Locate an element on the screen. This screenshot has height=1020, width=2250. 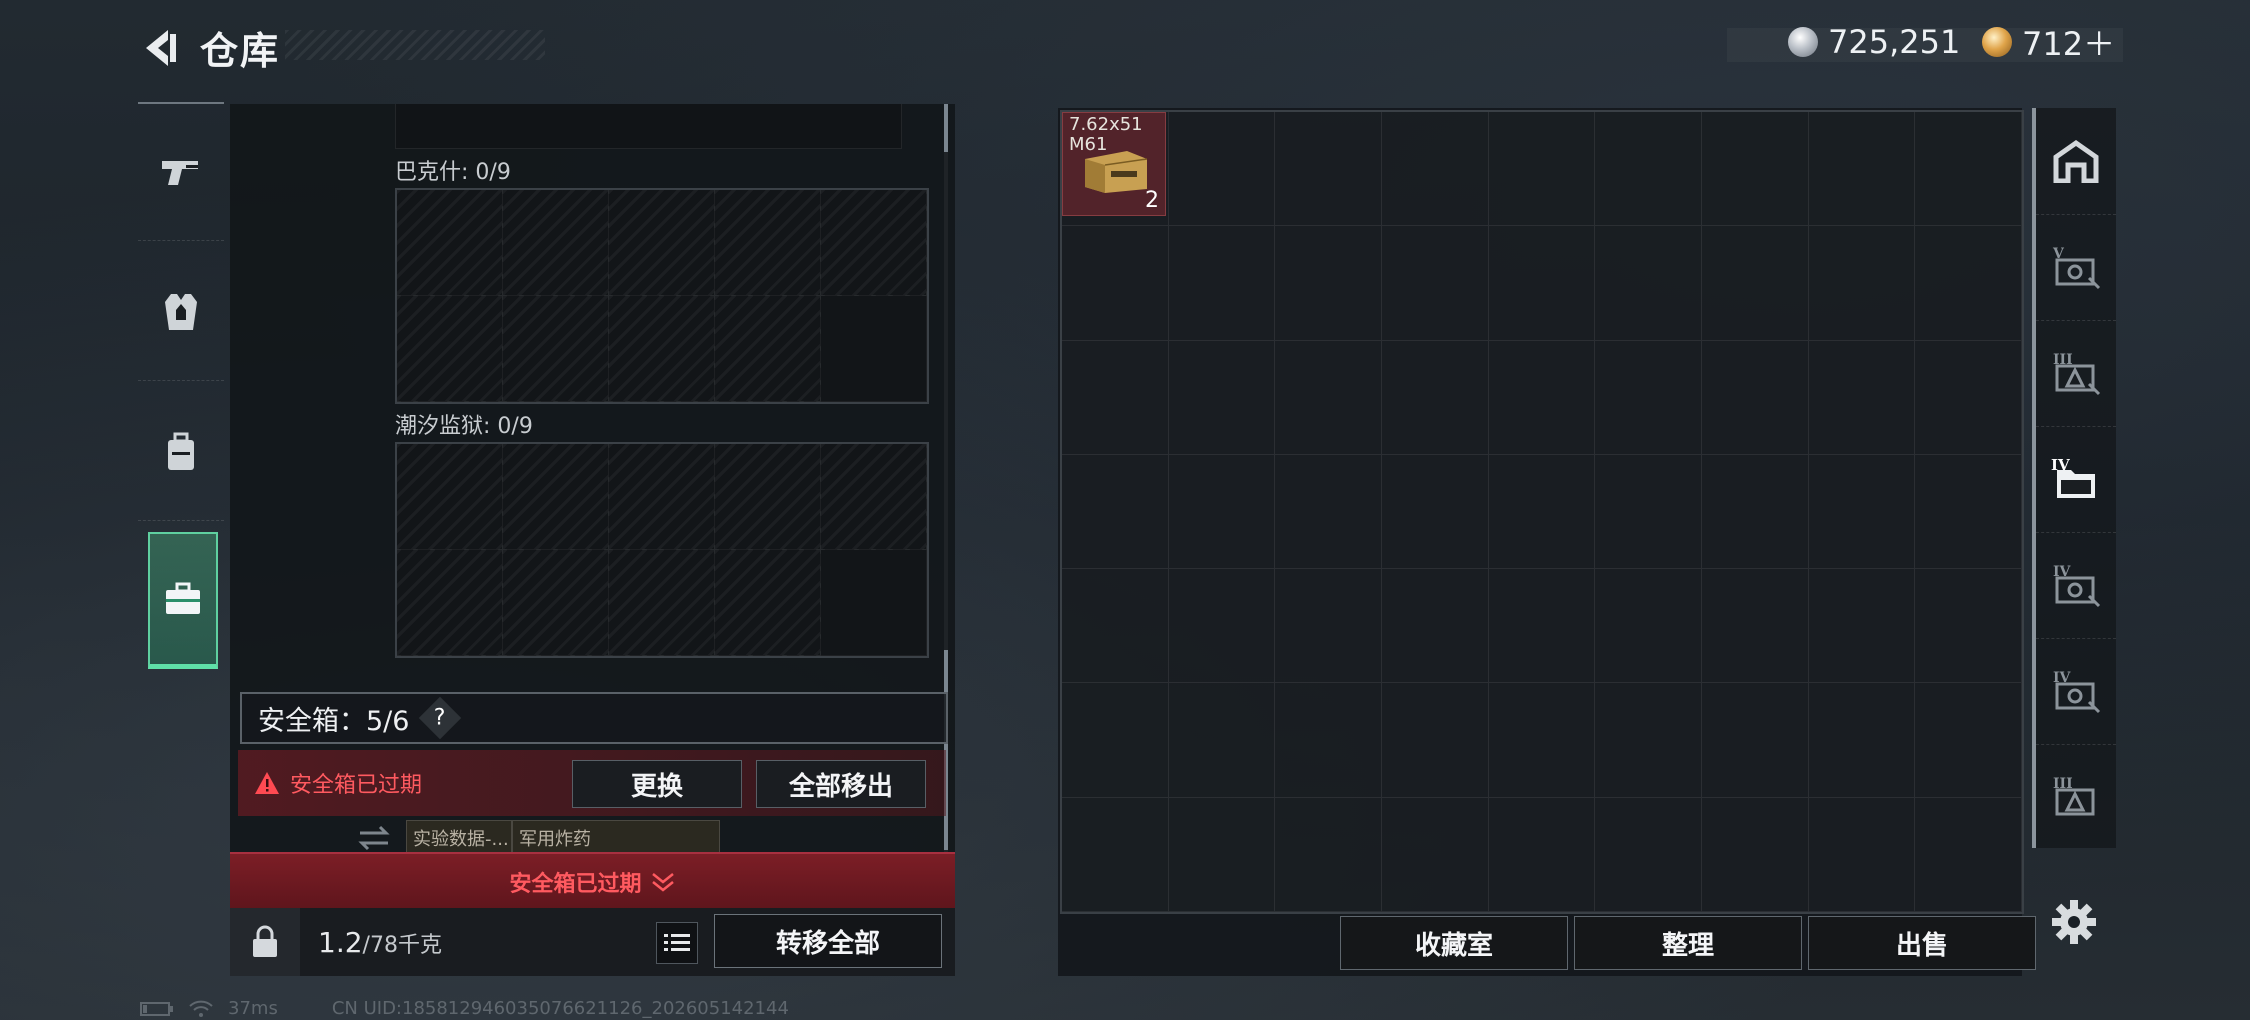
stash-tab-iv: IV is located at coordinates (2076, 585).